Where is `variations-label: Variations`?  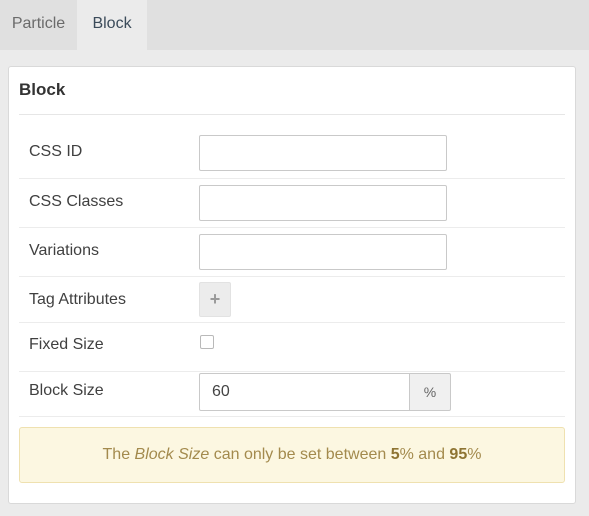
variations-label: Variations is located at coordinates (64, 250).